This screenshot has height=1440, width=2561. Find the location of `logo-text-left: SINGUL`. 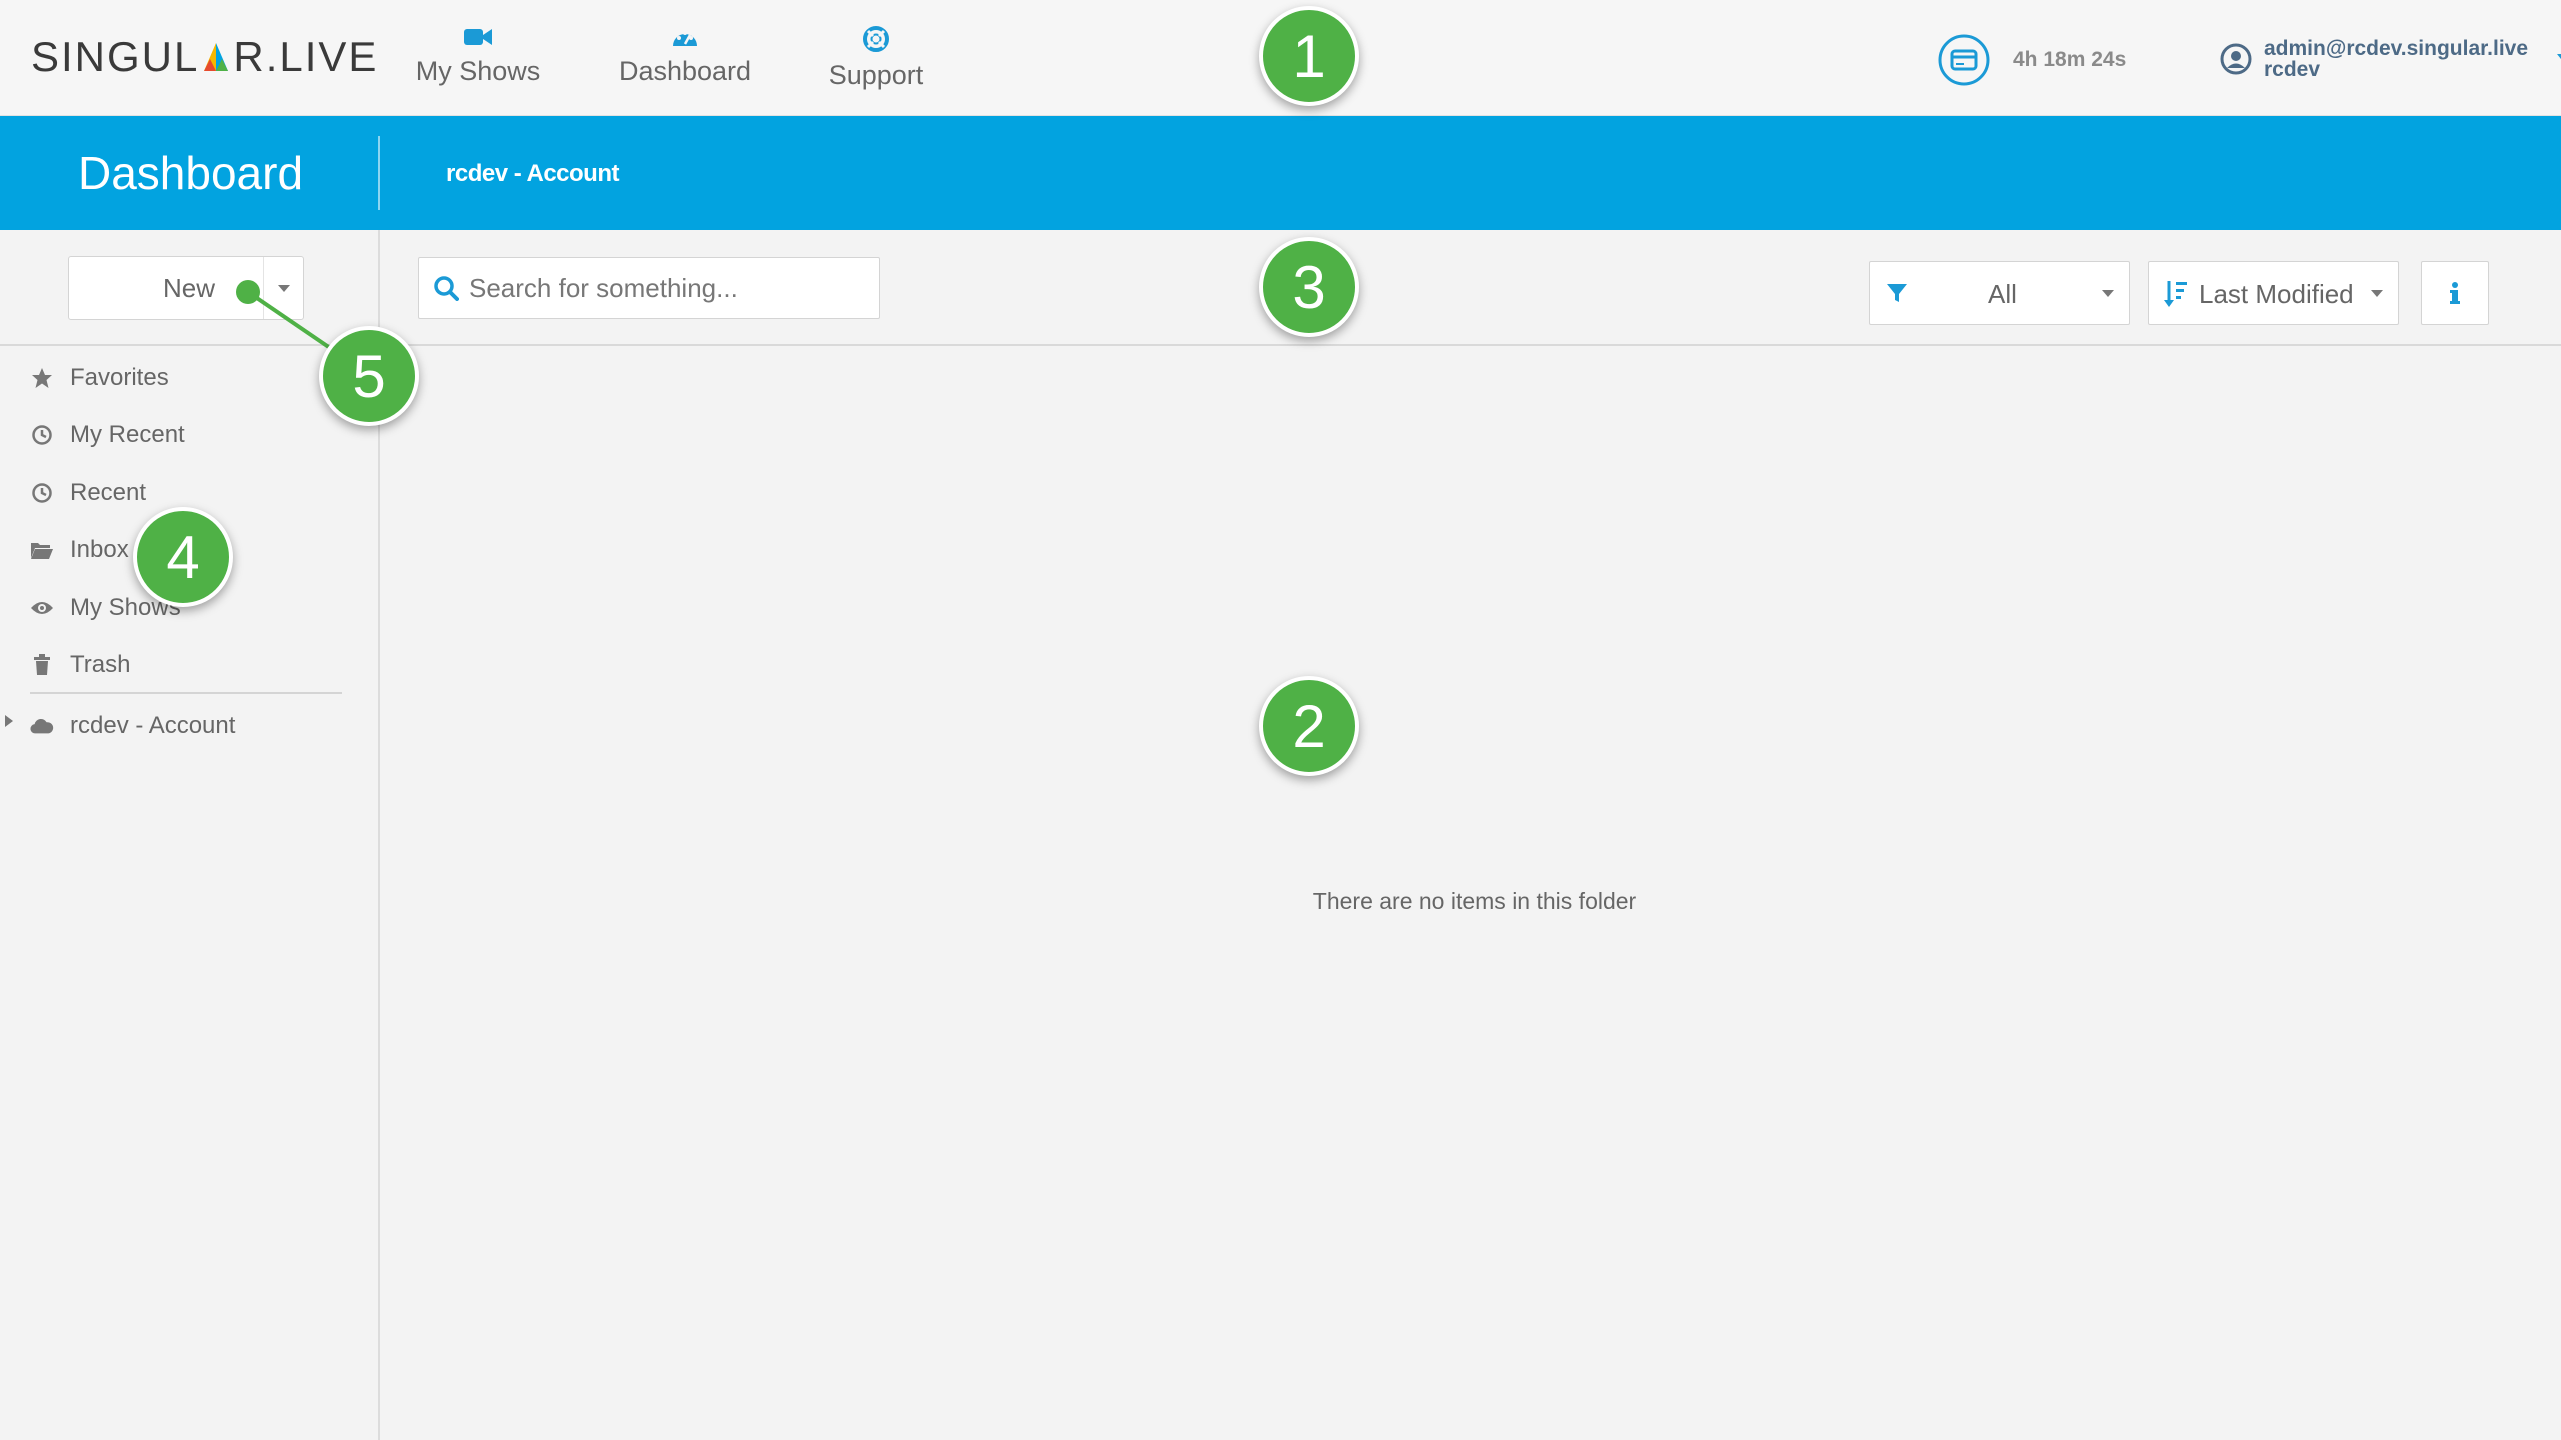

logo-text-left: SINGUL is located at coordinates (115, 56).